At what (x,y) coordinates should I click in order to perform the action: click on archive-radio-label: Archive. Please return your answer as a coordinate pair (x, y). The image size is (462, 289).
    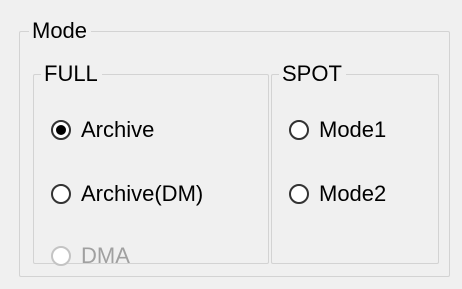
    Looking at the image, I should click on (118, 129).